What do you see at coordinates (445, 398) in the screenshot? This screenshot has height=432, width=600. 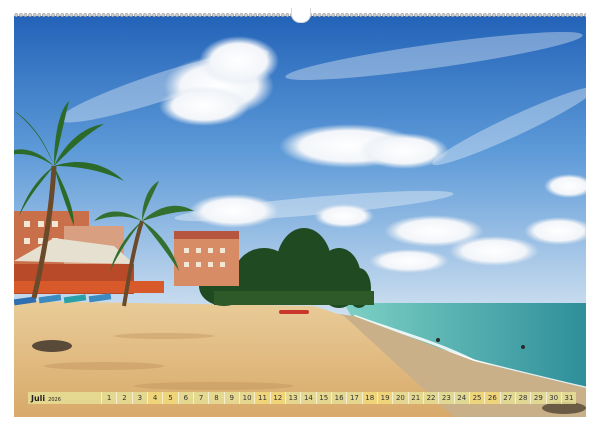 I see `day-23: 23` at bounding box center [445, 398].